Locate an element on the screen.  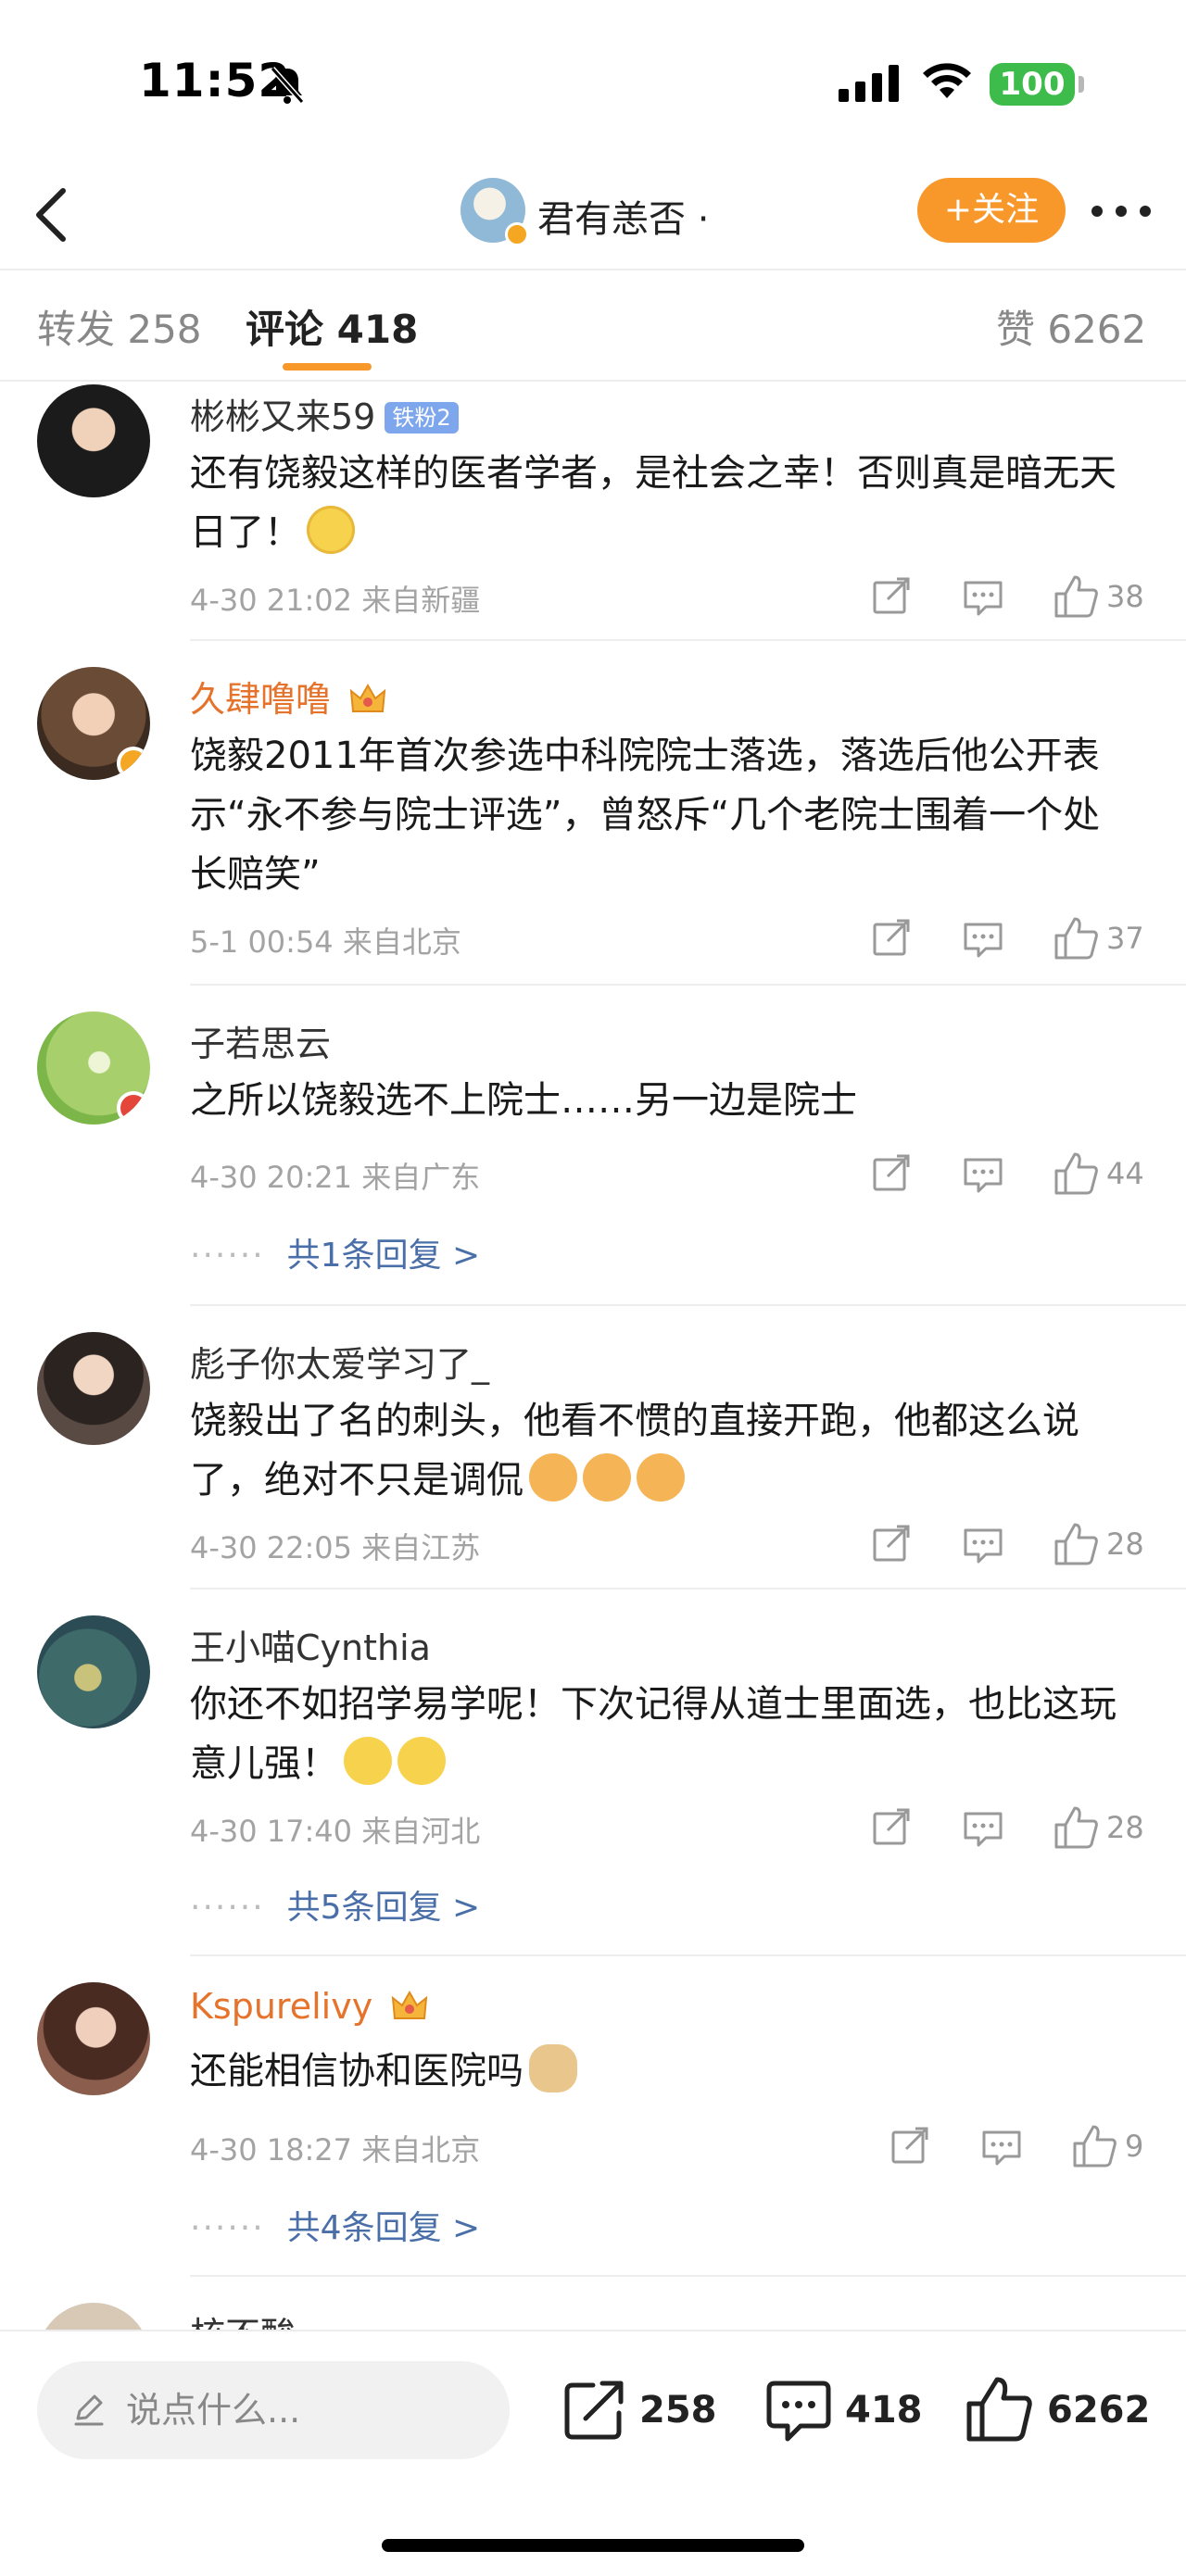
comment-username: 王小喵Cynthia is located at coordinates (310, 1644).